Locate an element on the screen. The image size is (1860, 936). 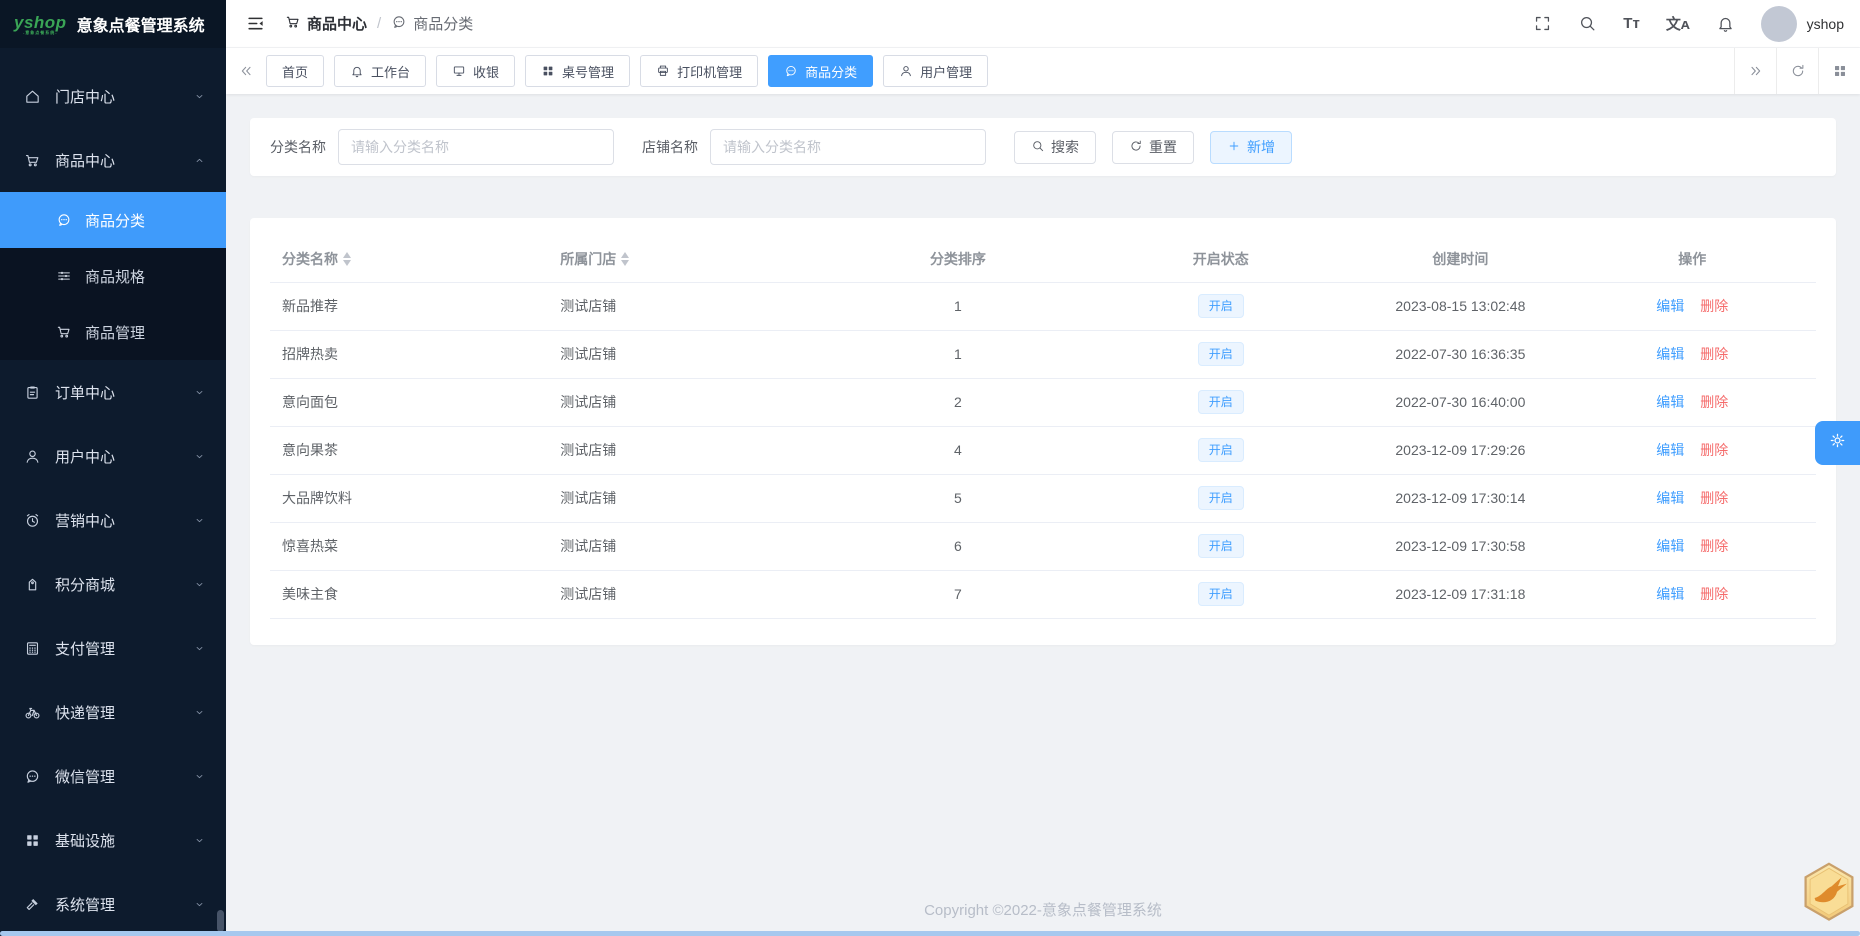
fullscreen-icon is located at coordinates (1542, 23).